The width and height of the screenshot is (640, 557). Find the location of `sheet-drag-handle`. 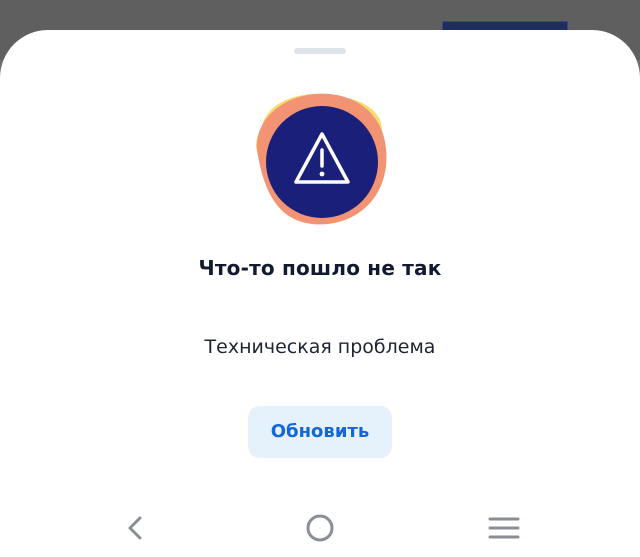

sheet-drag-handle is located at coordinates (320, 51).